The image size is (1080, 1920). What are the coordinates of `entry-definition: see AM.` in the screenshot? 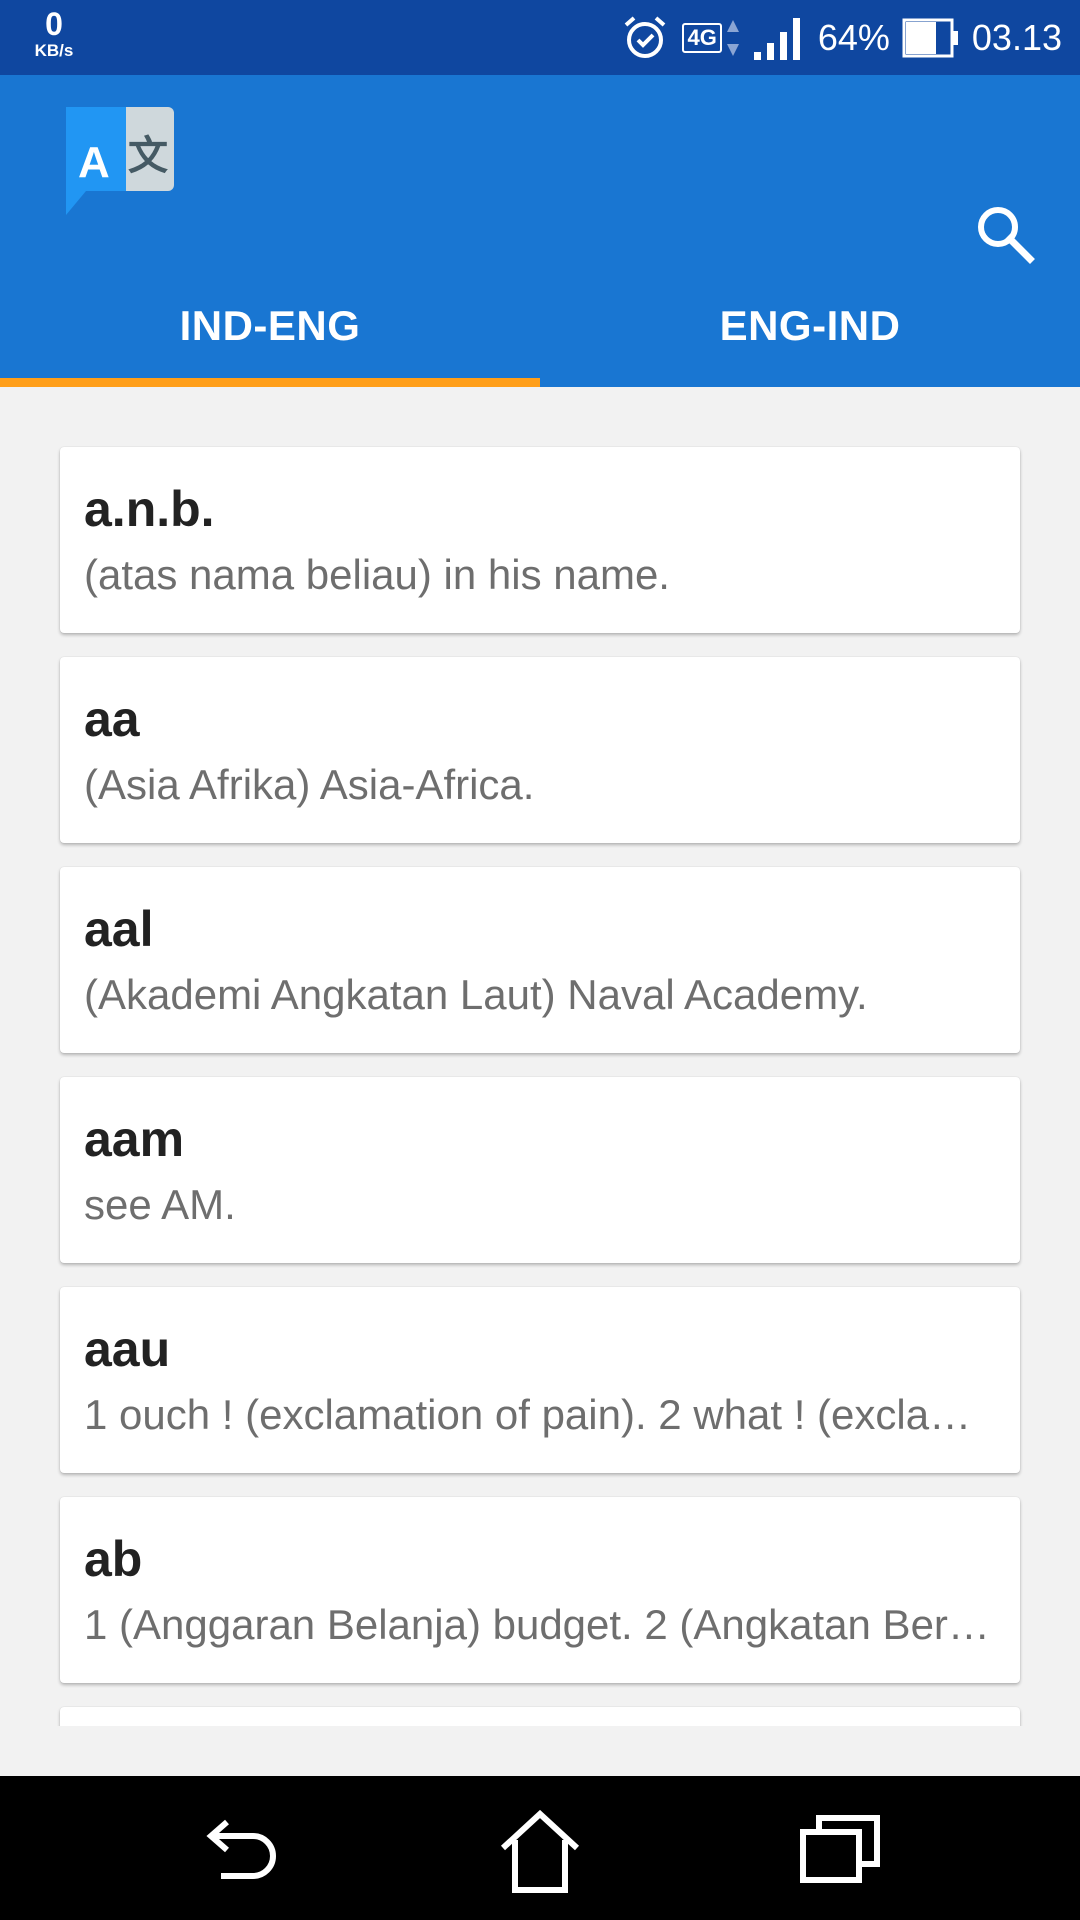 It's located at (160, 1204).